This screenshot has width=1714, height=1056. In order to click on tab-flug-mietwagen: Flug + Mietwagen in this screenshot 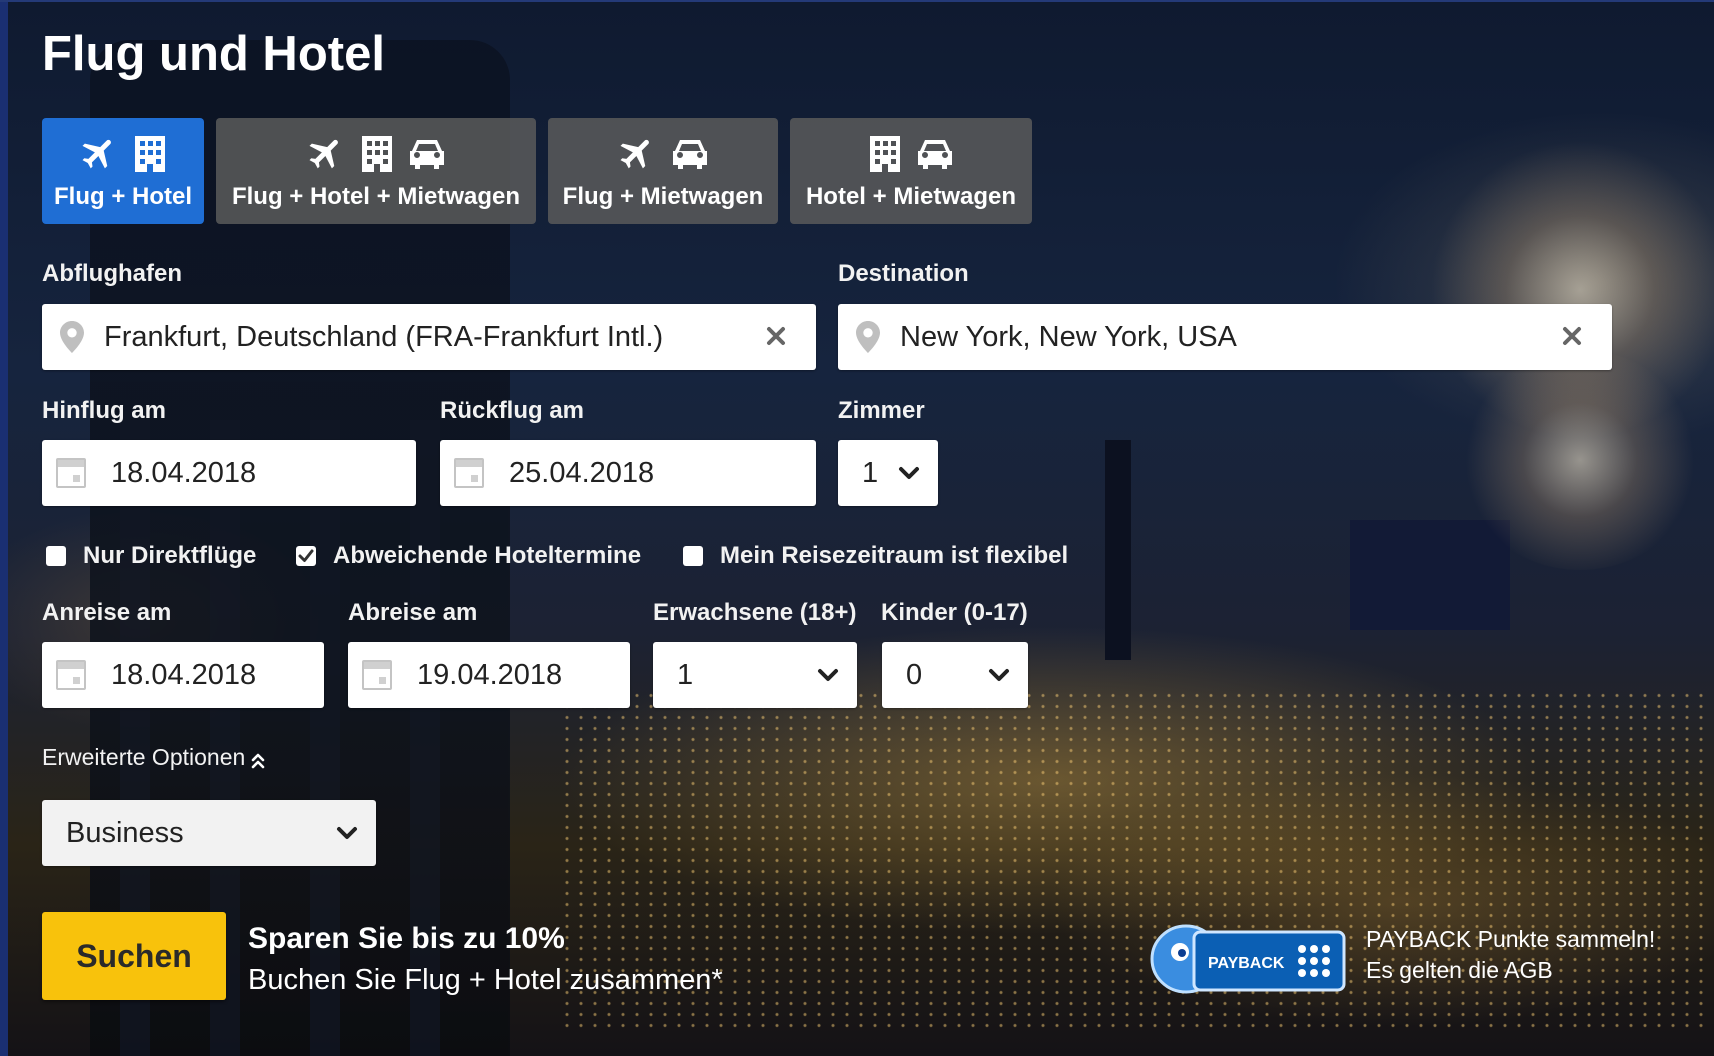, I will do `click(663, 171)`.